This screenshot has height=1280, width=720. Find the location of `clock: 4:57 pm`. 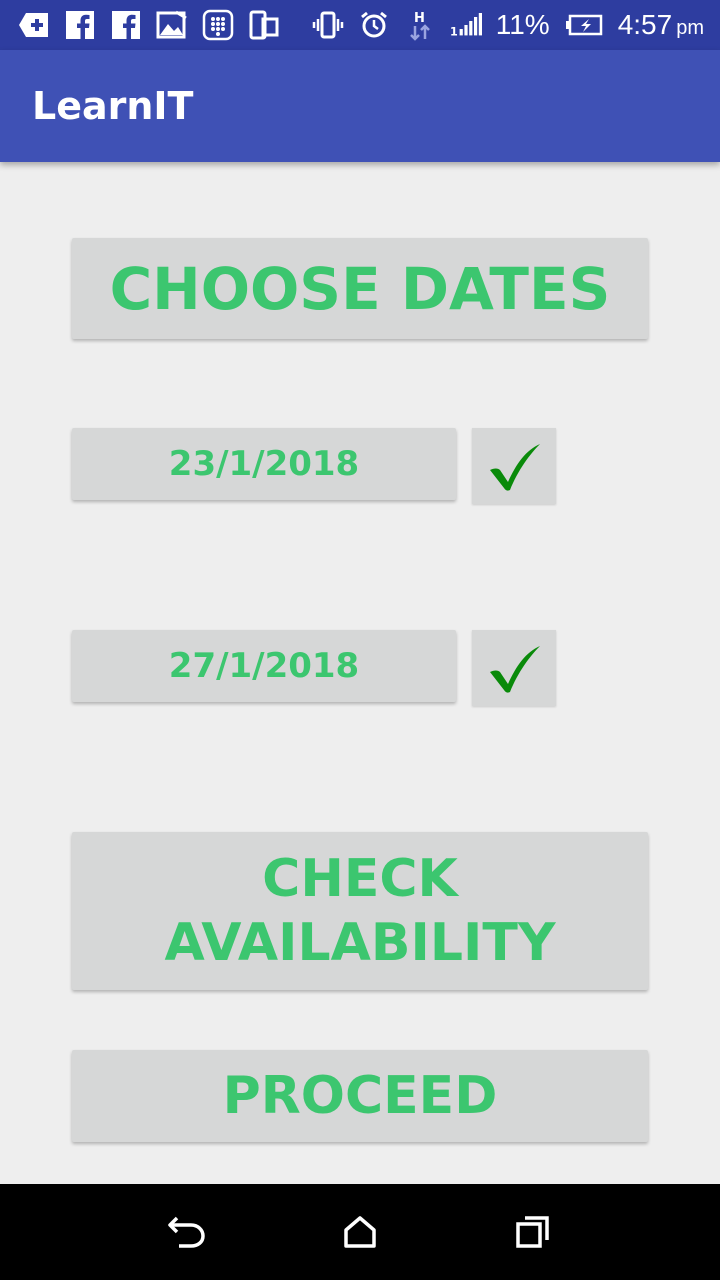

clock: 4:57 pm is located at coordinates (661, 25).